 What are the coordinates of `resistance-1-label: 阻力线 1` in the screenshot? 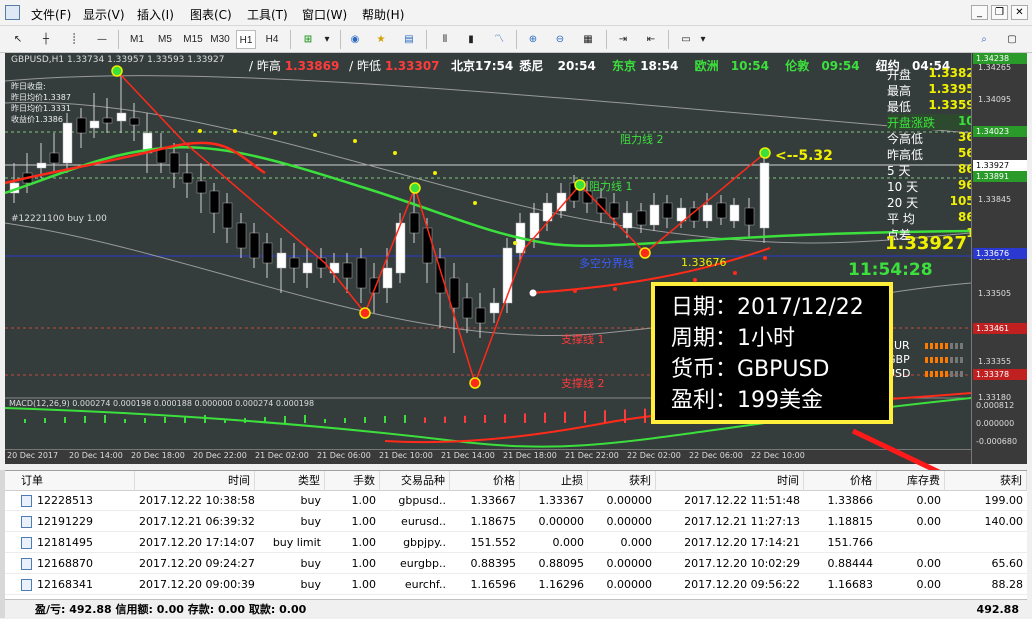 It's located at (611, 186).